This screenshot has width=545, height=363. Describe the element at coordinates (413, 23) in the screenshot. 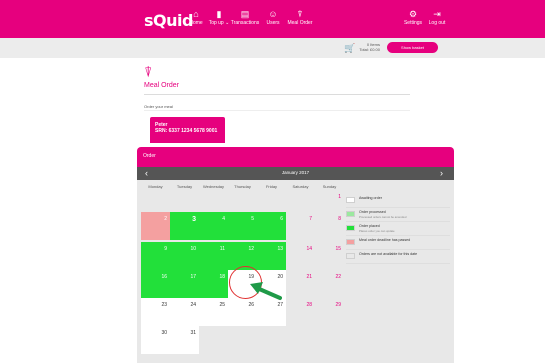

I see `nav-right-label: Settings` at that location.